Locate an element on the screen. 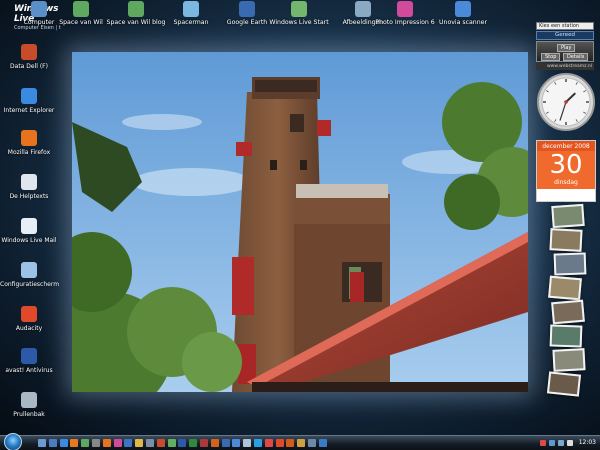 This screenshot has width=600, height=450. pictures-icon is located at coordinates (363, 9).